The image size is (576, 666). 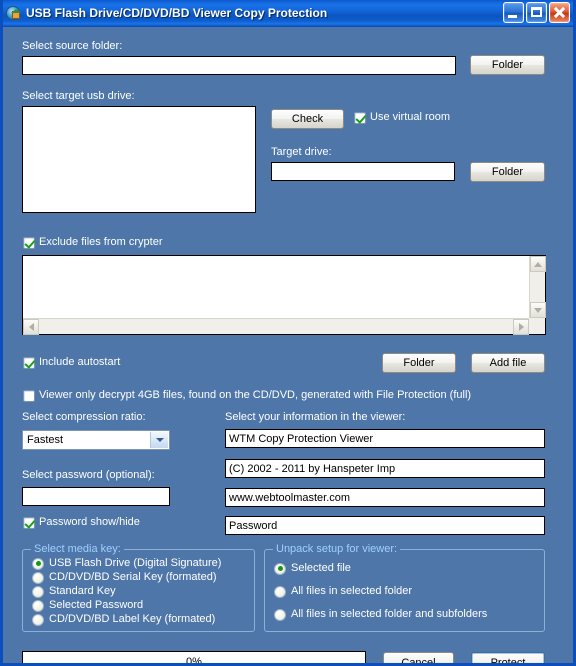 I want to click on scroll-right-icon, so click(x=521, y=327).